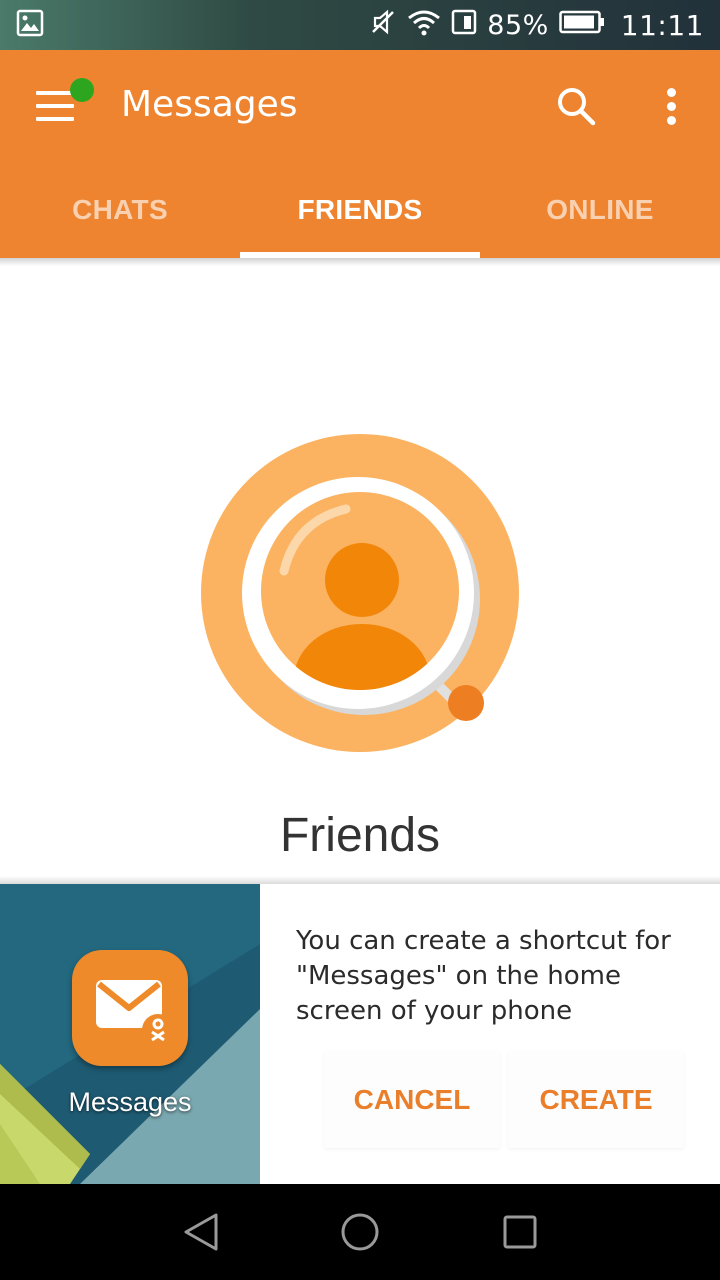 Image resolution: width=720 pixels, height=1280 pixels. Describe the element at coordinates (360, 835) in the screenshot. I see `empty-state-title: Friends` at that location.